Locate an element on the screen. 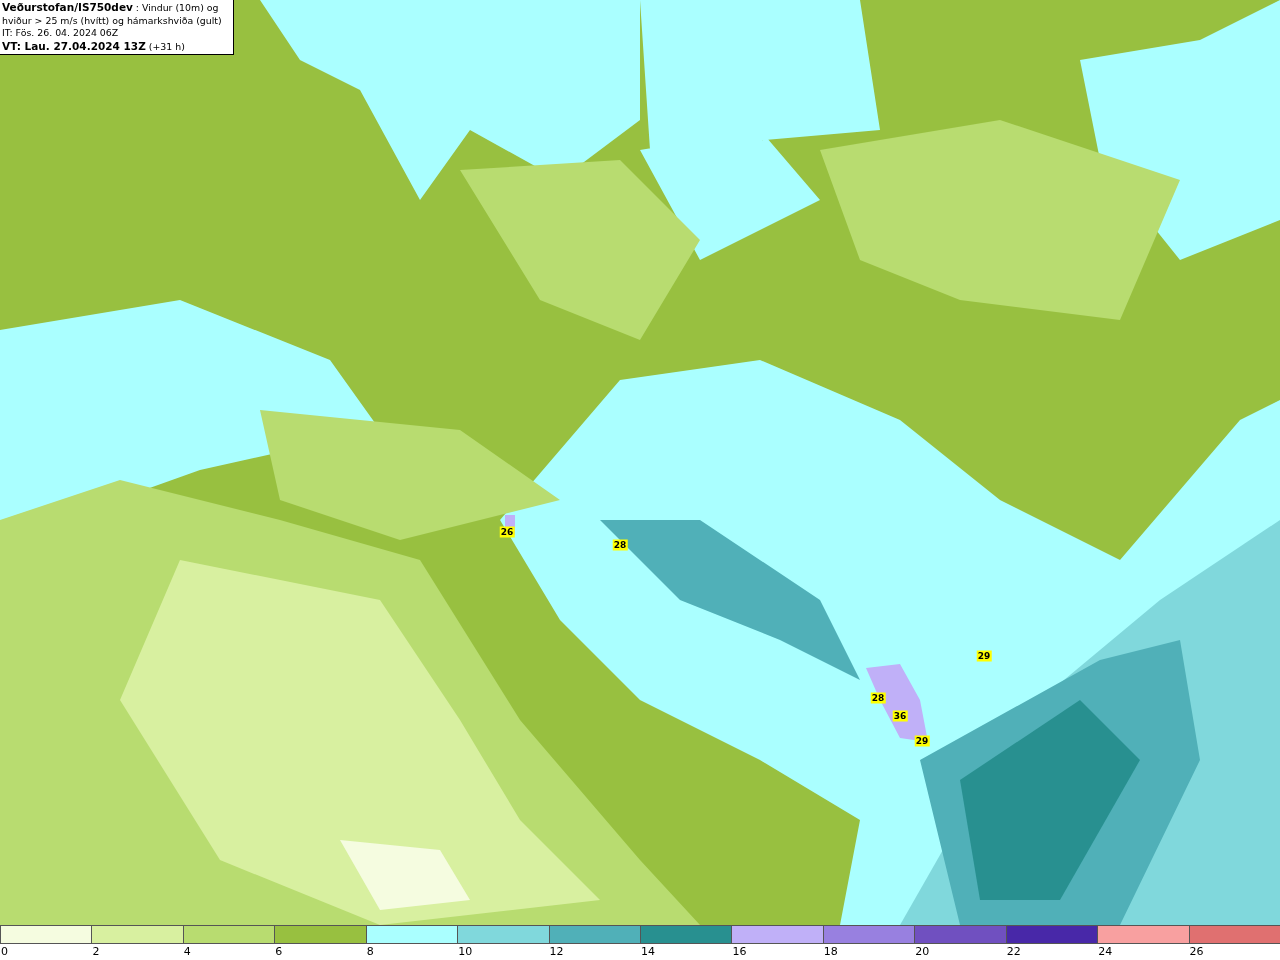  legend-label: 10 is located at coordinates (465, 951).